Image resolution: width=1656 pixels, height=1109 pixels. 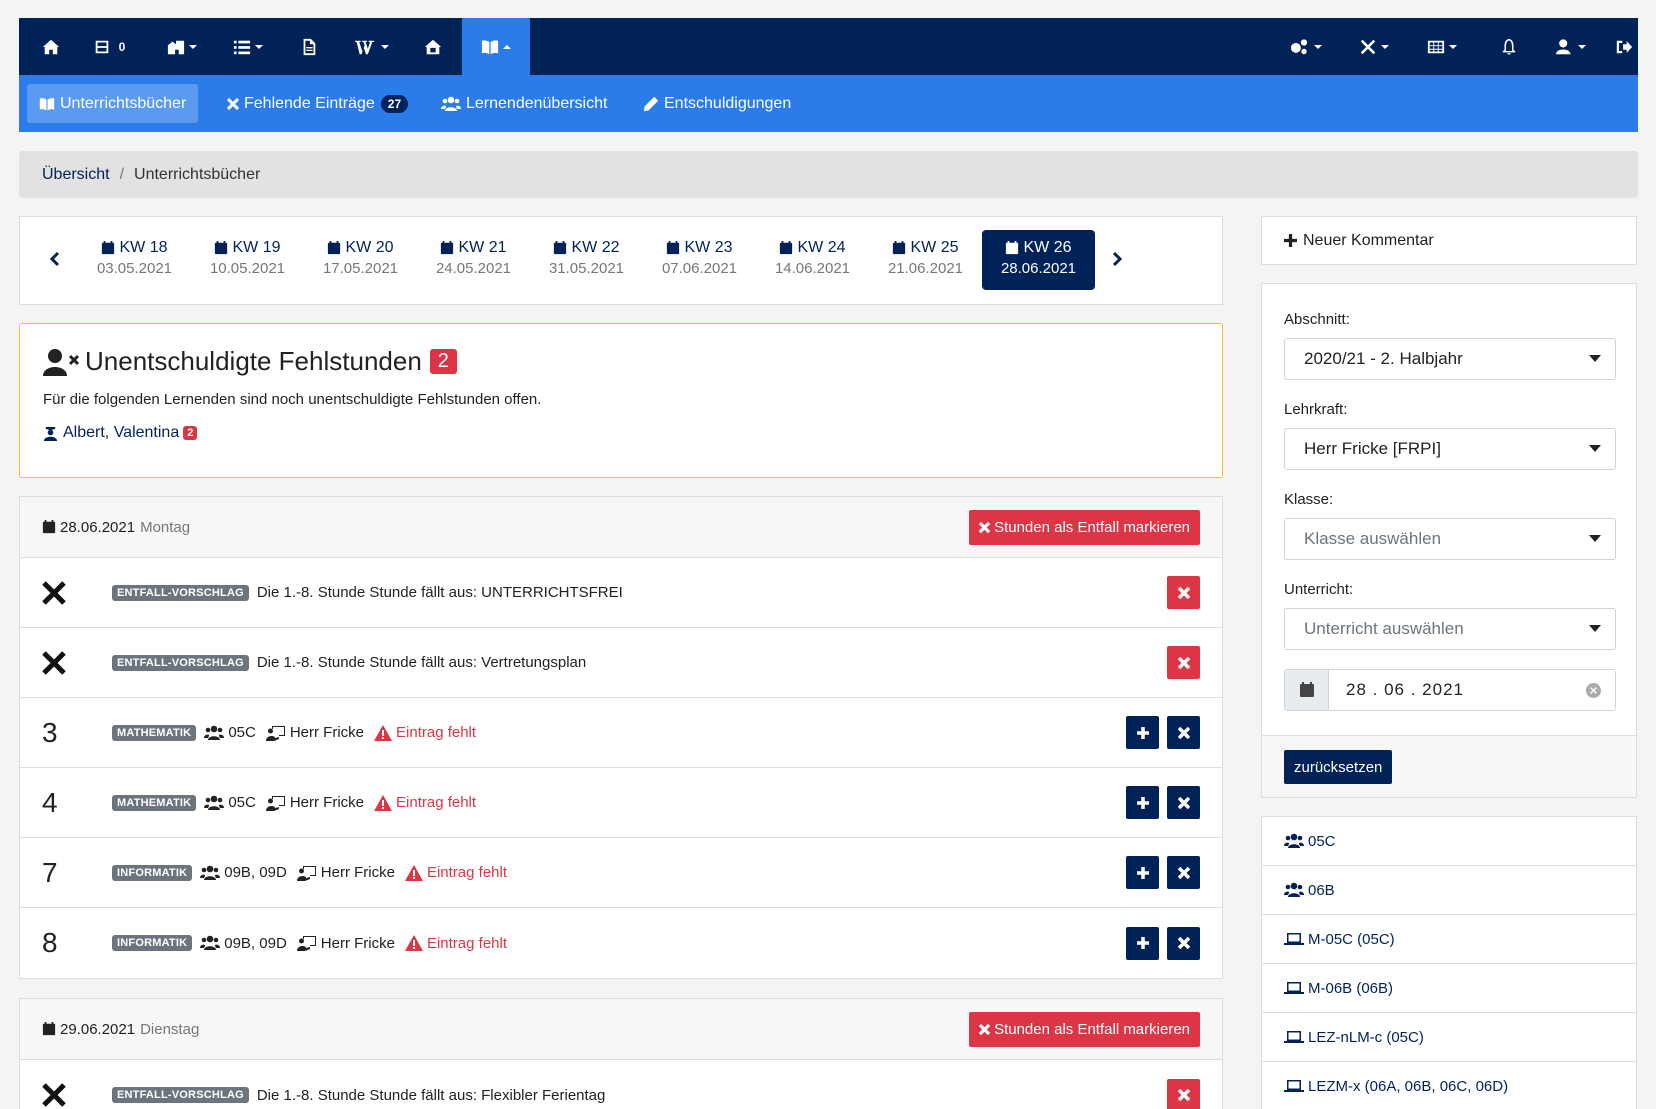 I want to click on day-weekday: Dienstag, so click(x=170, y=1029).